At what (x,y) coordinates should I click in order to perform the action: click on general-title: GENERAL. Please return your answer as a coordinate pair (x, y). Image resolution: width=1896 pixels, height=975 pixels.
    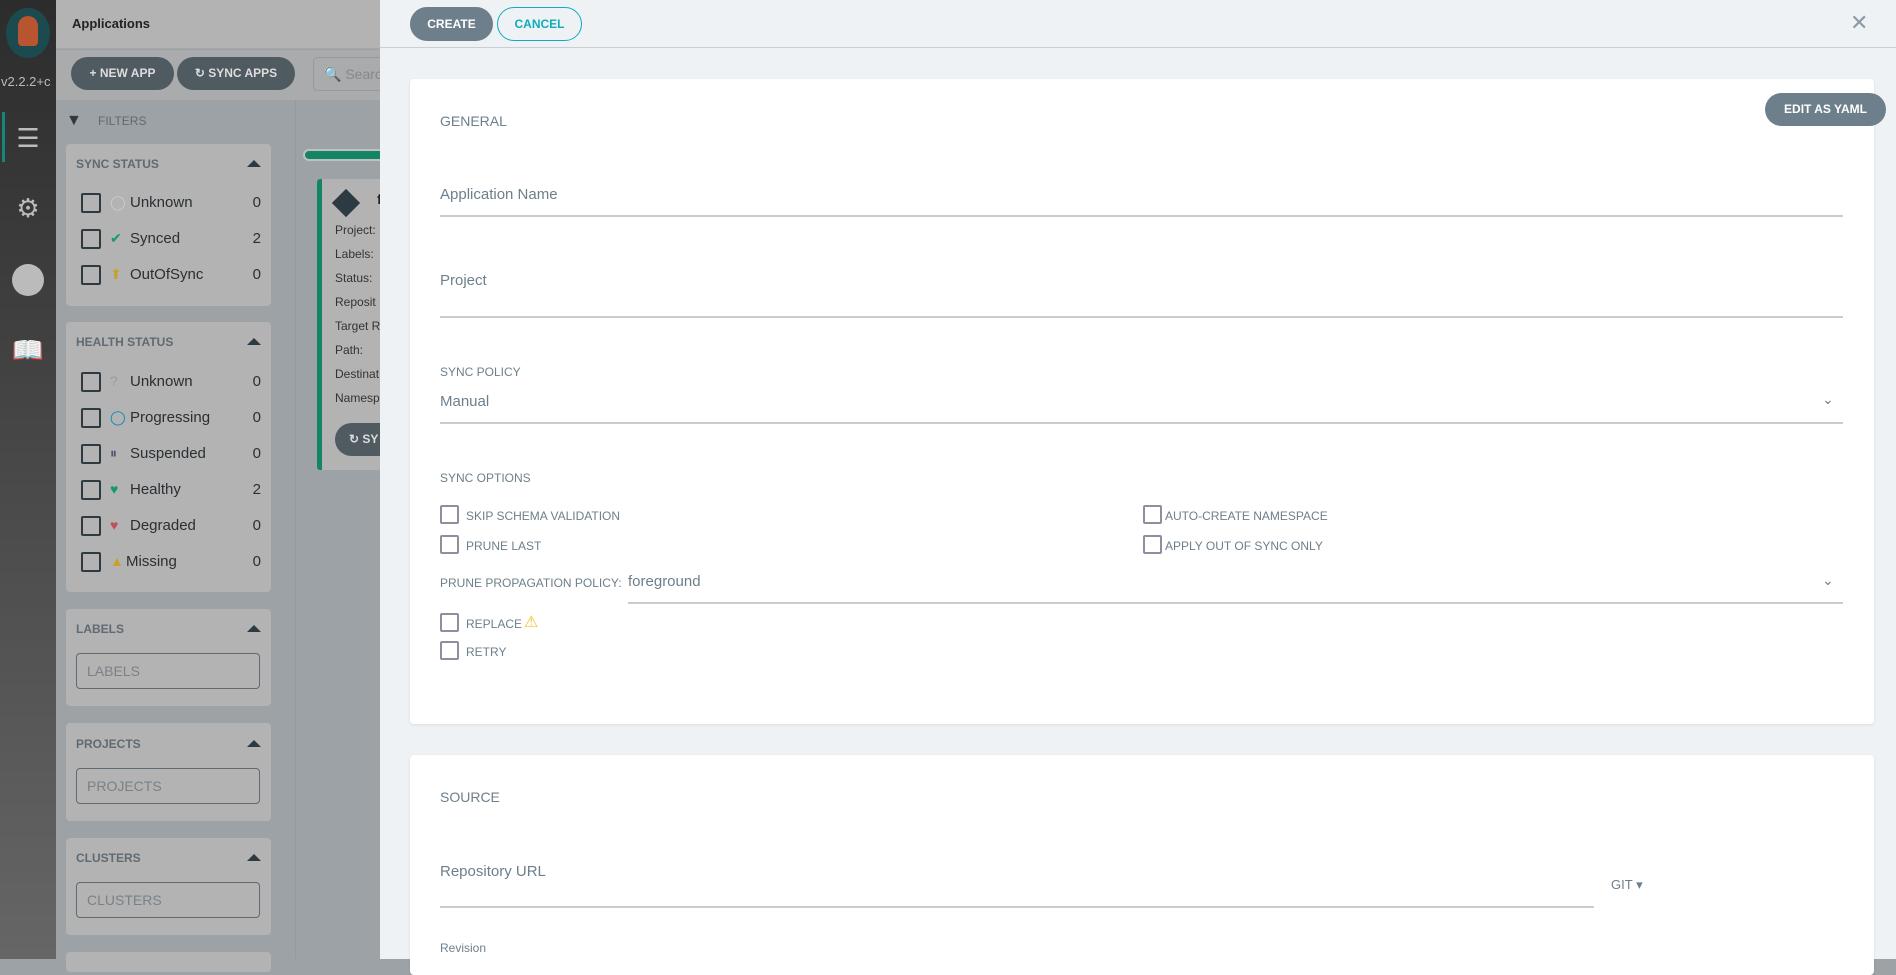
    Looking at the image, I should click on (473, 121).